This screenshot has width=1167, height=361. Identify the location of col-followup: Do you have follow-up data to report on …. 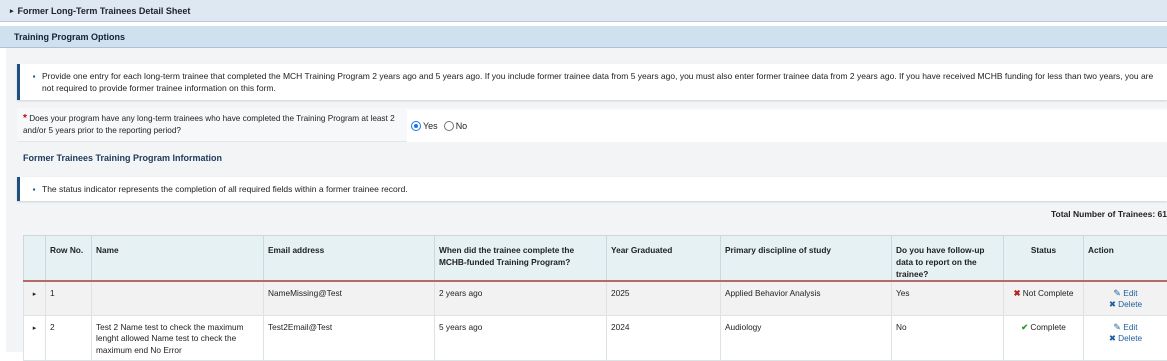
(948, 259).